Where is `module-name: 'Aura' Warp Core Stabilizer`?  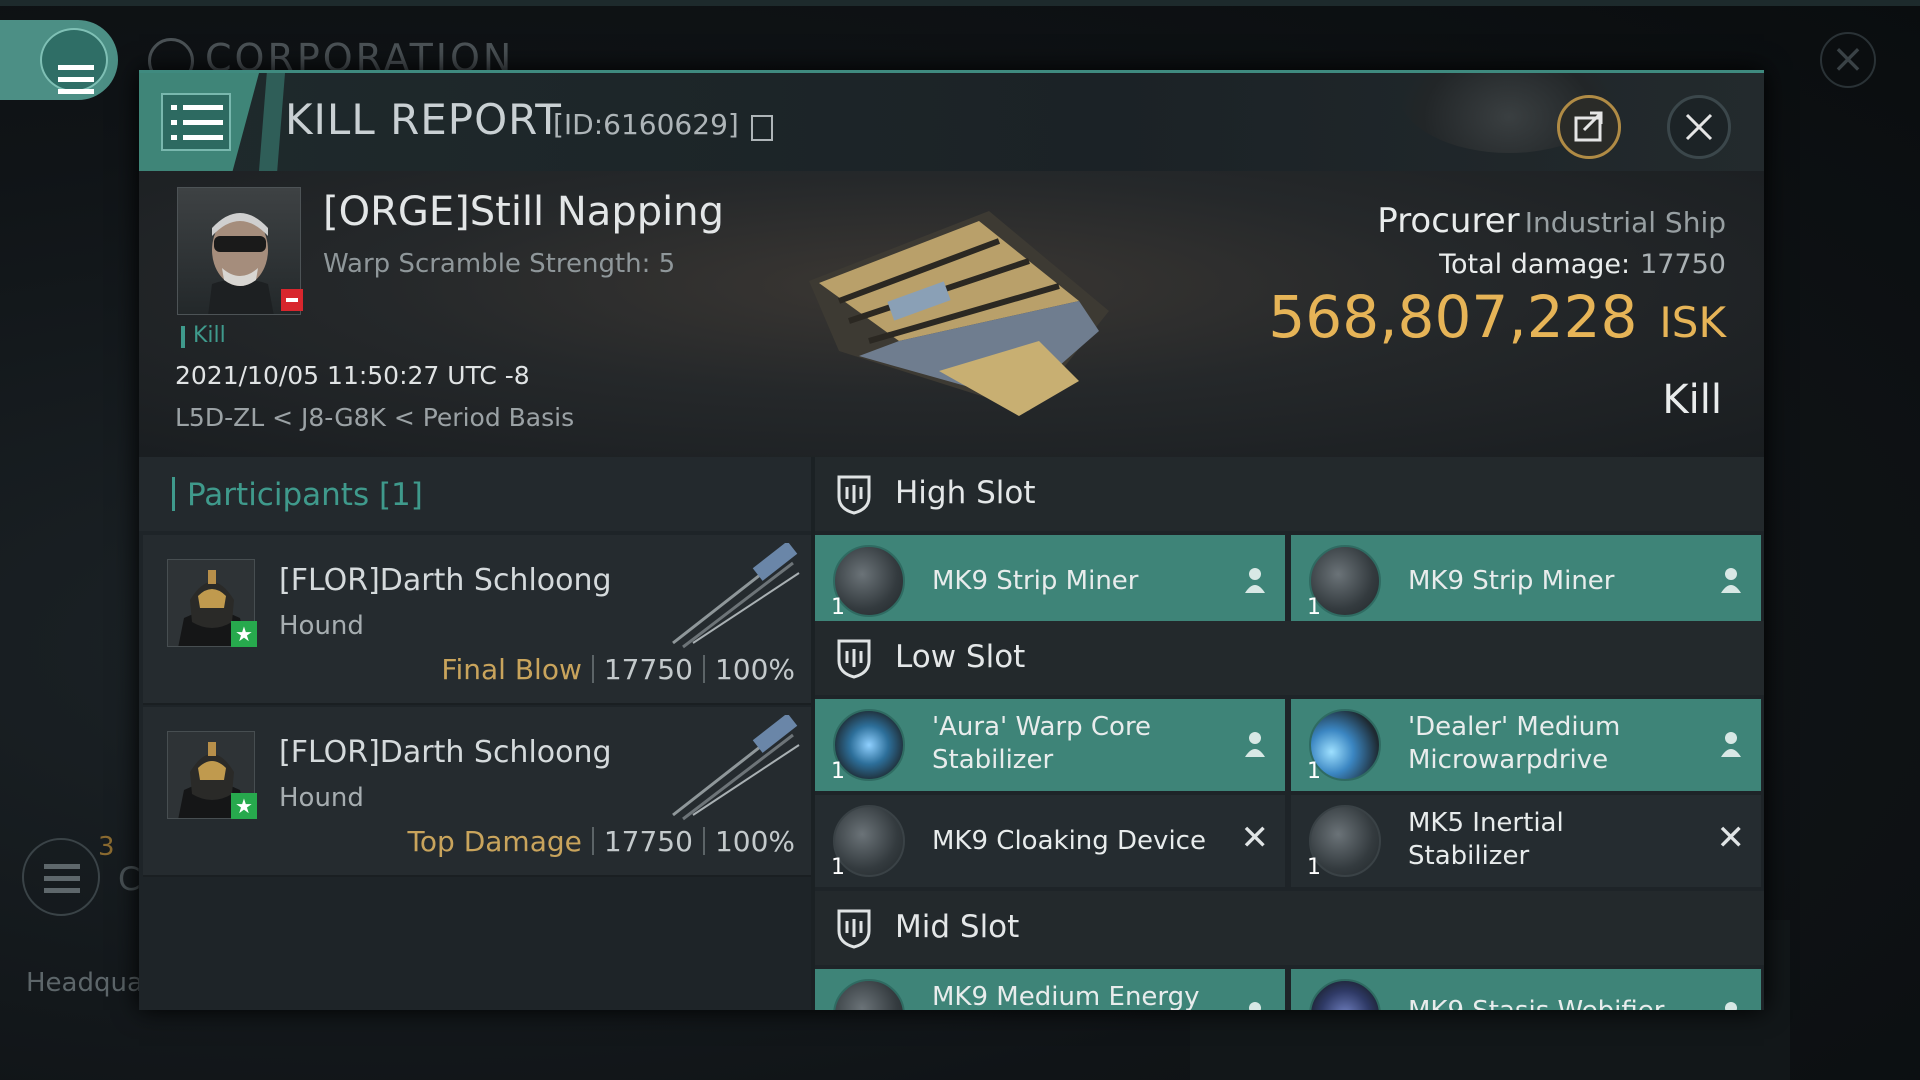 module-name: 'Aura' Warp Core Stabilizer is located at coordinates (1042, 743).